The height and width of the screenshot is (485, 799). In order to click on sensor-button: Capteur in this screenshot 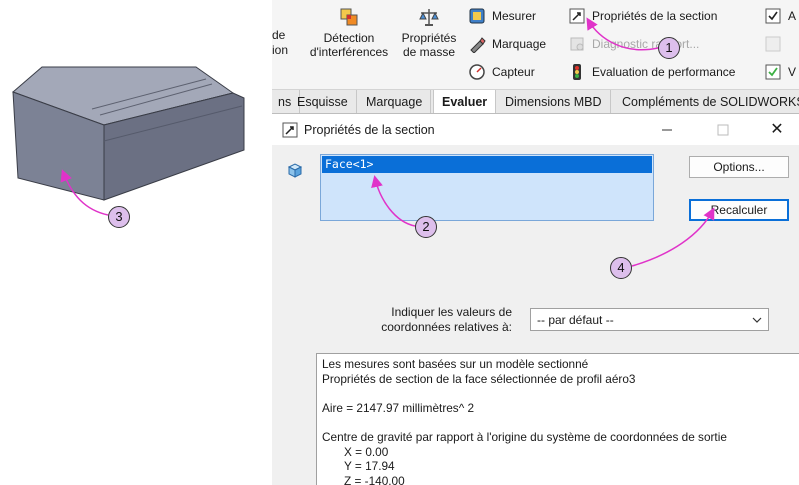, I will do `click(501, 72)`.